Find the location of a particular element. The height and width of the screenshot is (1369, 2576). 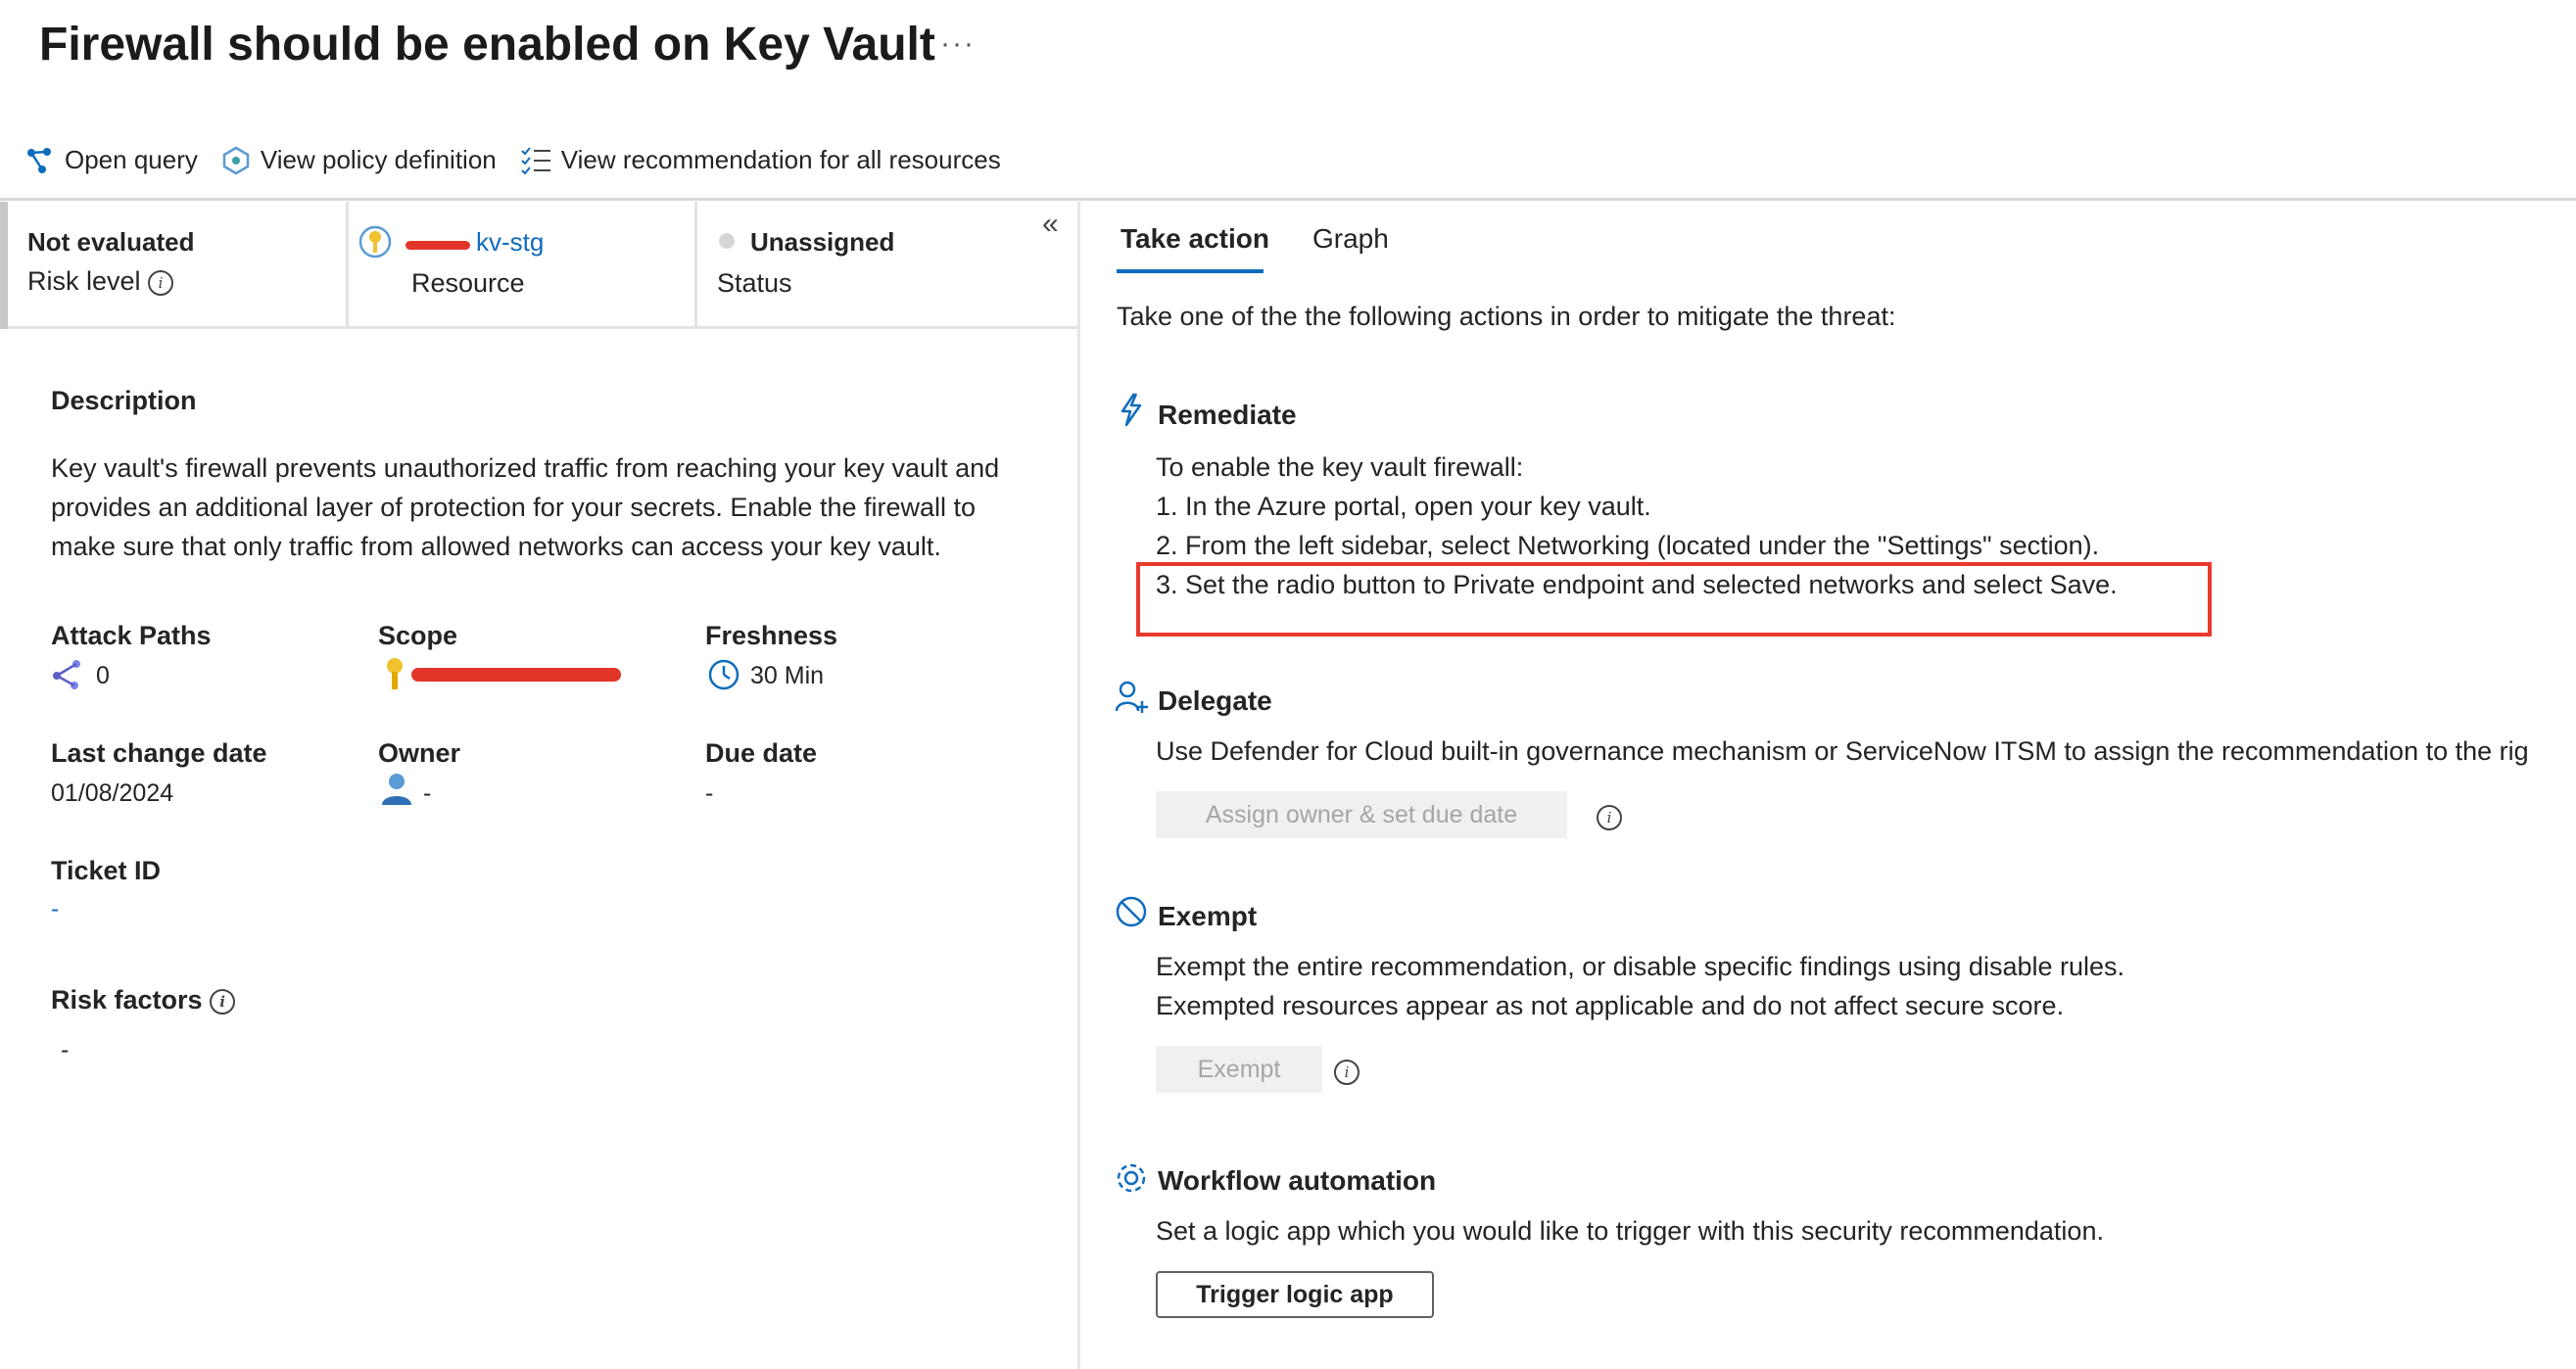

assign-owner-button: Assign owner & set due date is located at coordinates (1362, 814).